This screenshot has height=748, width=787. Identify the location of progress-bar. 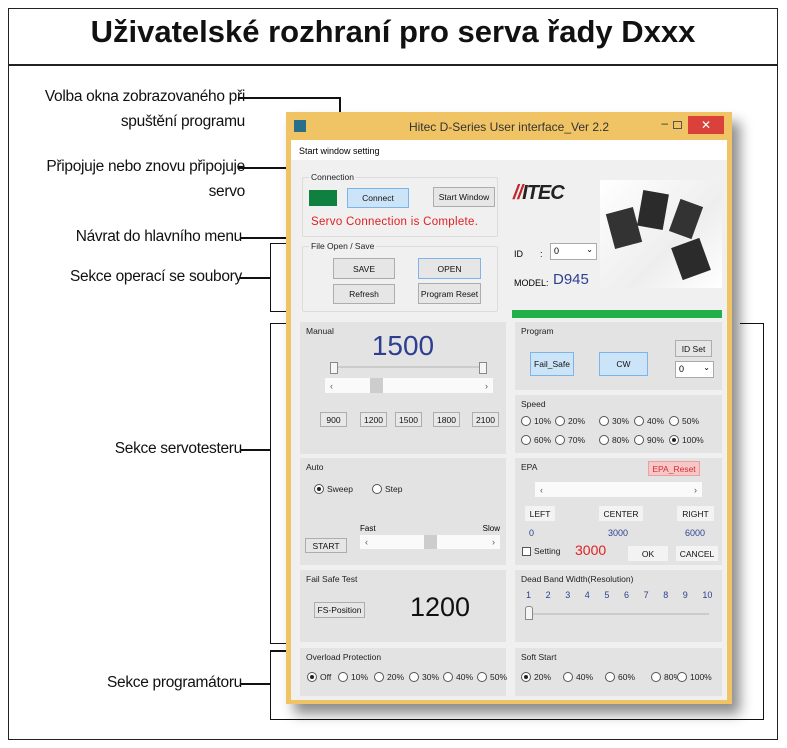
(617, 314).